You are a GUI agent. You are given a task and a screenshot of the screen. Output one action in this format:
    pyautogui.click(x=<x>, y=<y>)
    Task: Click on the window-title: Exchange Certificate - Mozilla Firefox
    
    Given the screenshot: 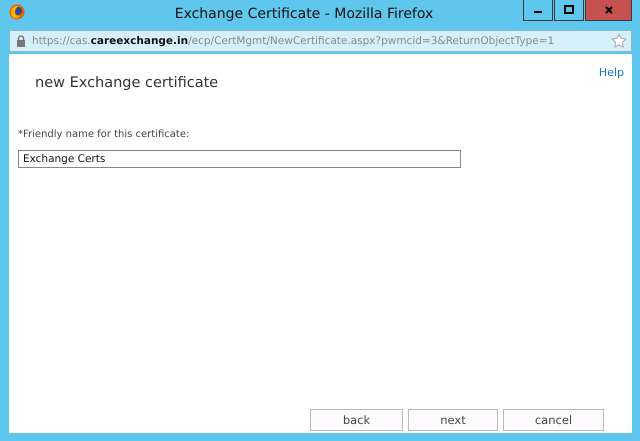 What is the action you would take?
    pyautogui.click(x=304, y=14)
    